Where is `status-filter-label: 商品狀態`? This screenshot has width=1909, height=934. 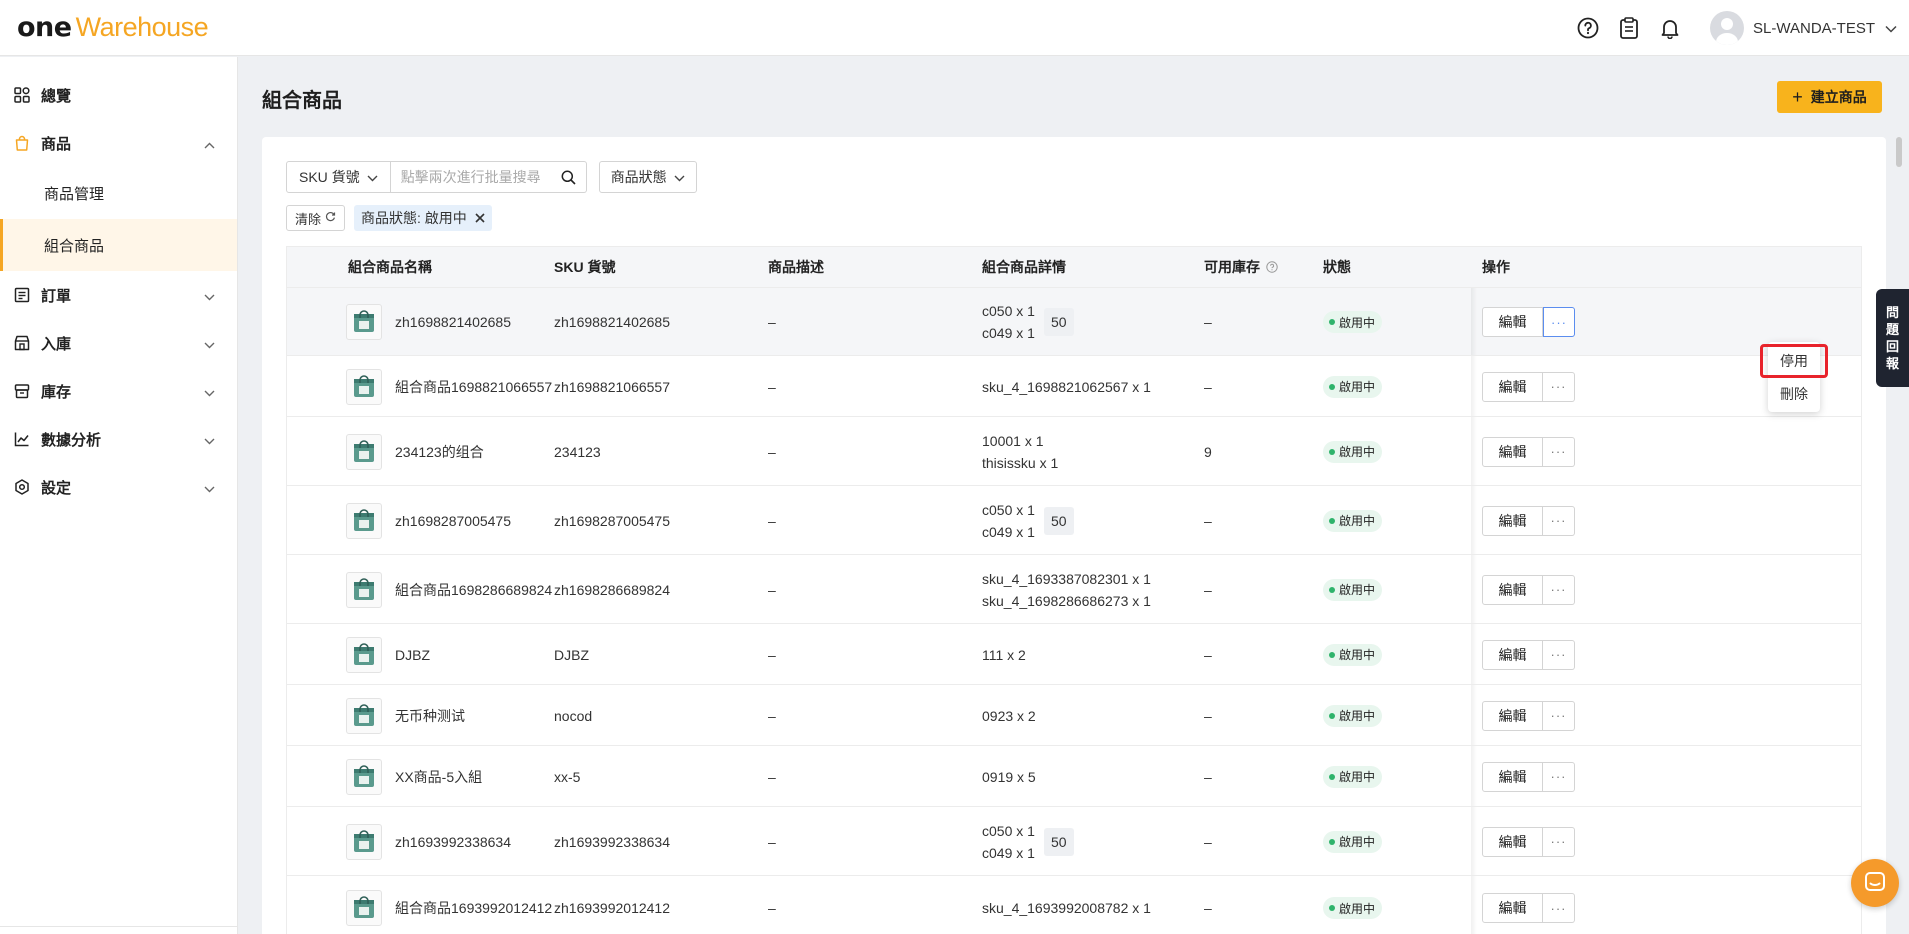 status-filter-label: 商品狀態 is located at coordinates (638, 177).